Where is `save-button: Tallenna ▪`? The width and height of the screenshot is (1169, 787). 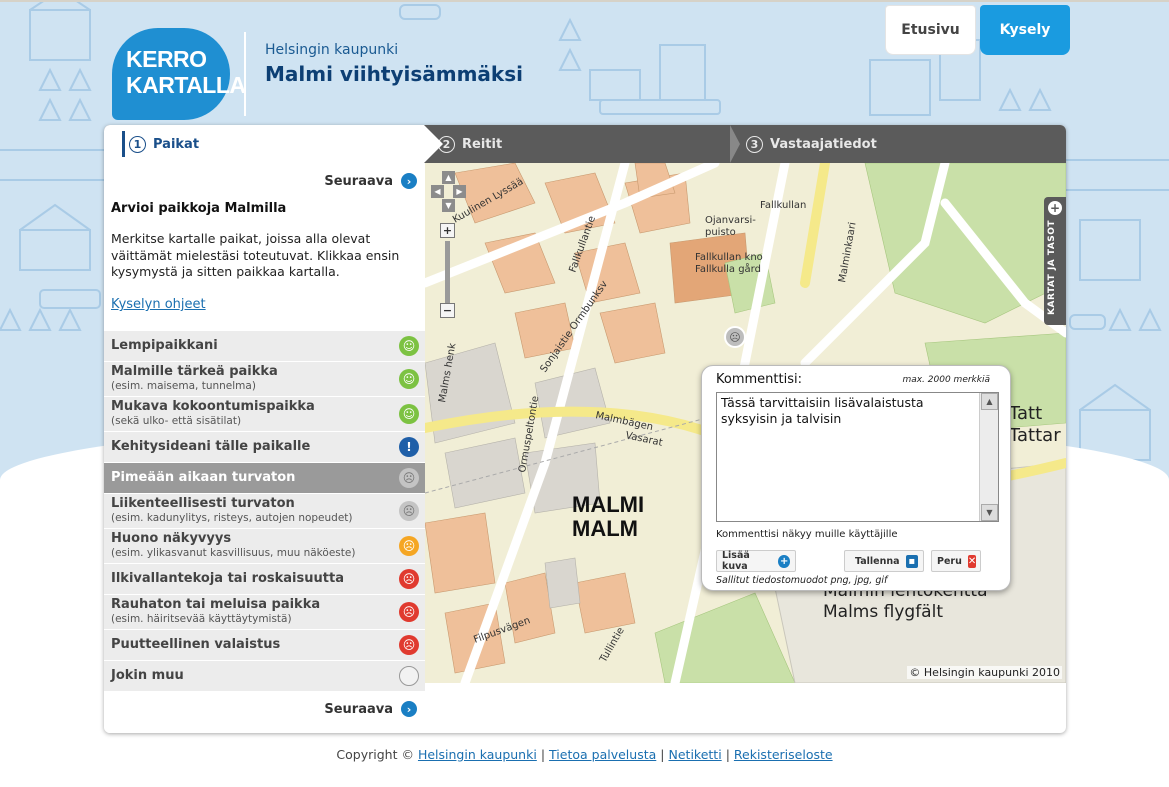
save-button: Tallenna ▪ is located at coordinates (884, 561).